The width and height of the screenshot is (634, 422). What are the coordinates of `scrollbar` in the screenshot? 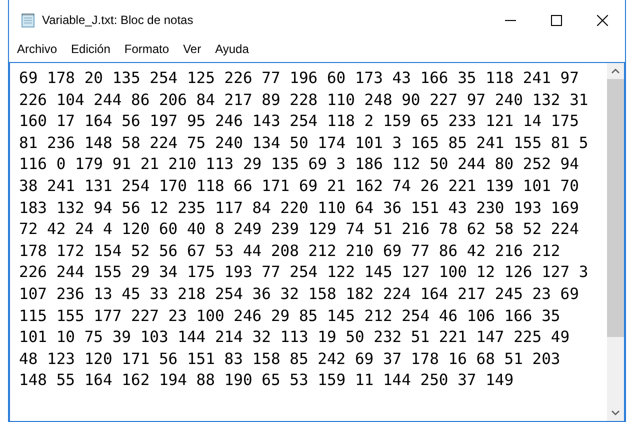 It's located at (615, 242).